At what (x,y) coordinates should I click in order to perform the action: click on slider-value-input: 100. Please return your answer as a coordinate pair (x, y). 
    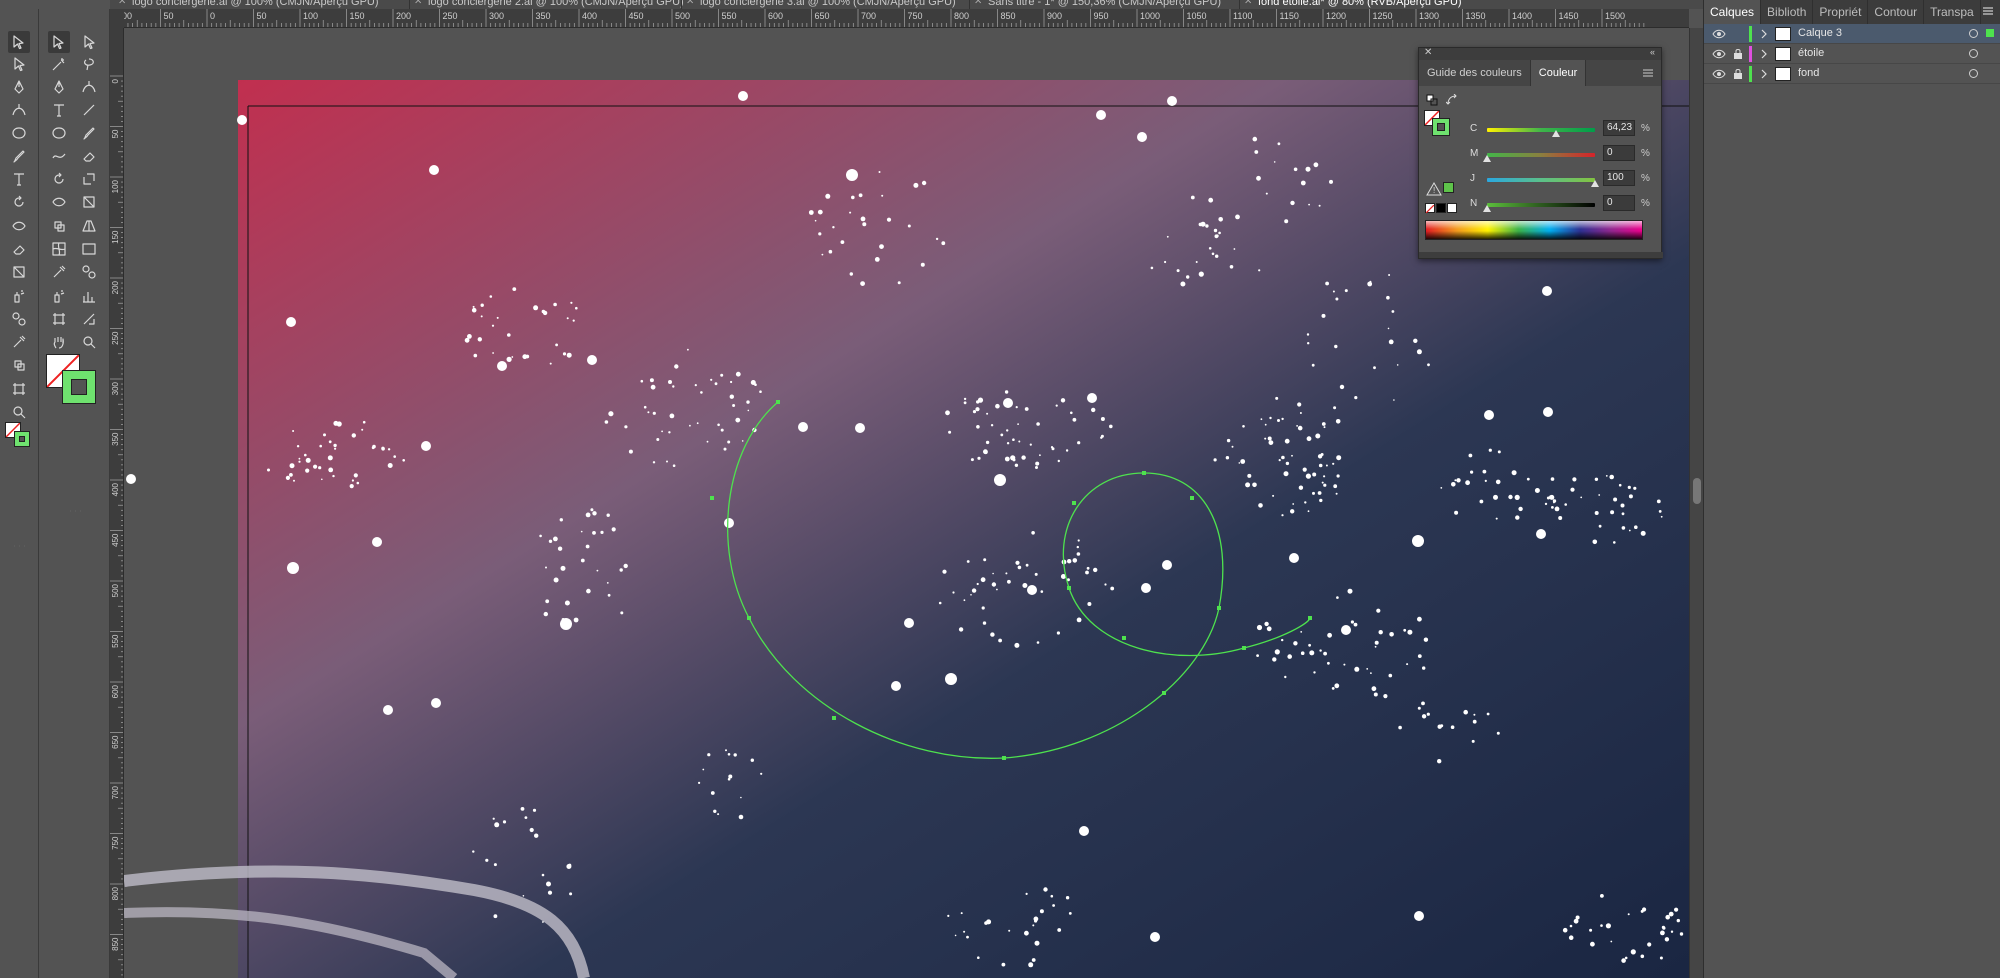
    Looking at the image, I should click on (1619, 178).